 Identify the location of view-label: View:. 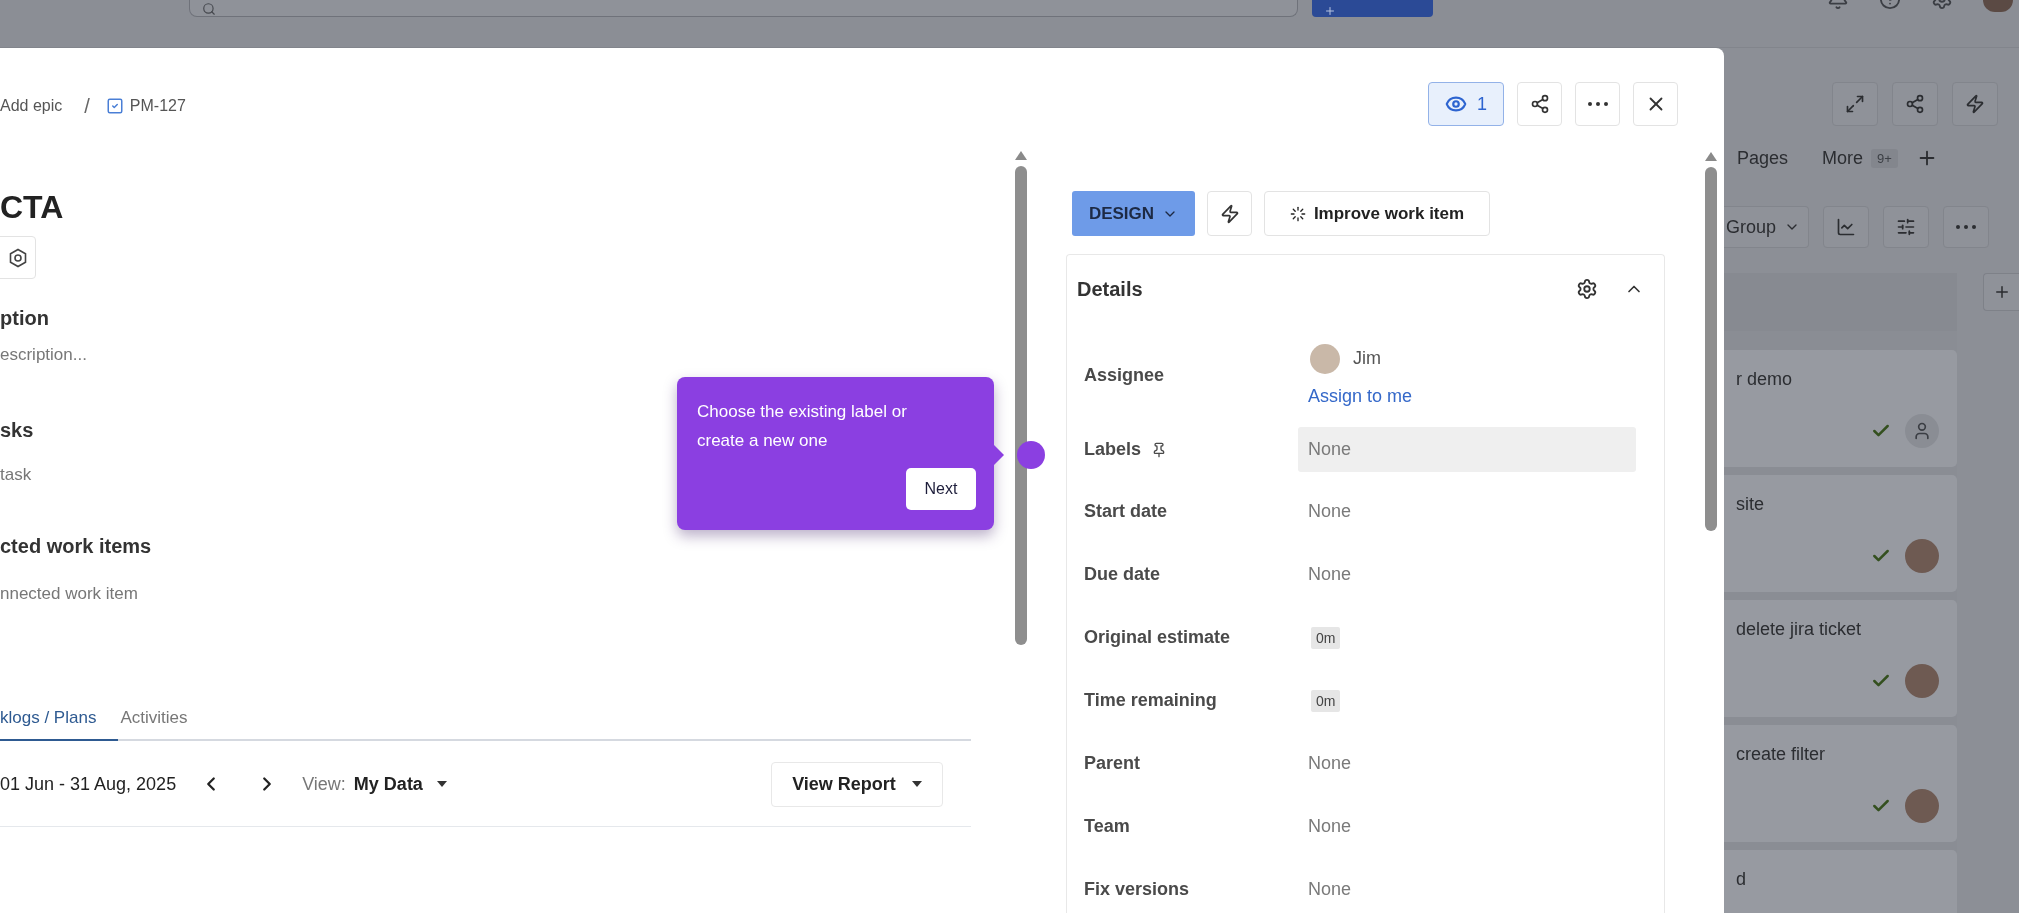
(324, 784).